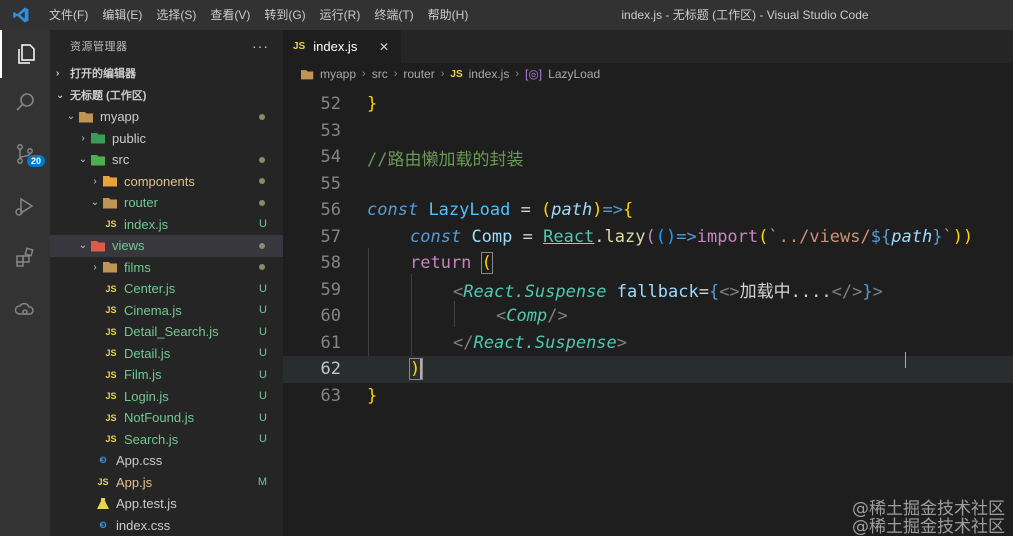 The height and width of the screenshot is (536, 1013). Describe the element at coordinates (393, 15) in the screenshot. I see `menu-terminal: 终端(T)` at that location.